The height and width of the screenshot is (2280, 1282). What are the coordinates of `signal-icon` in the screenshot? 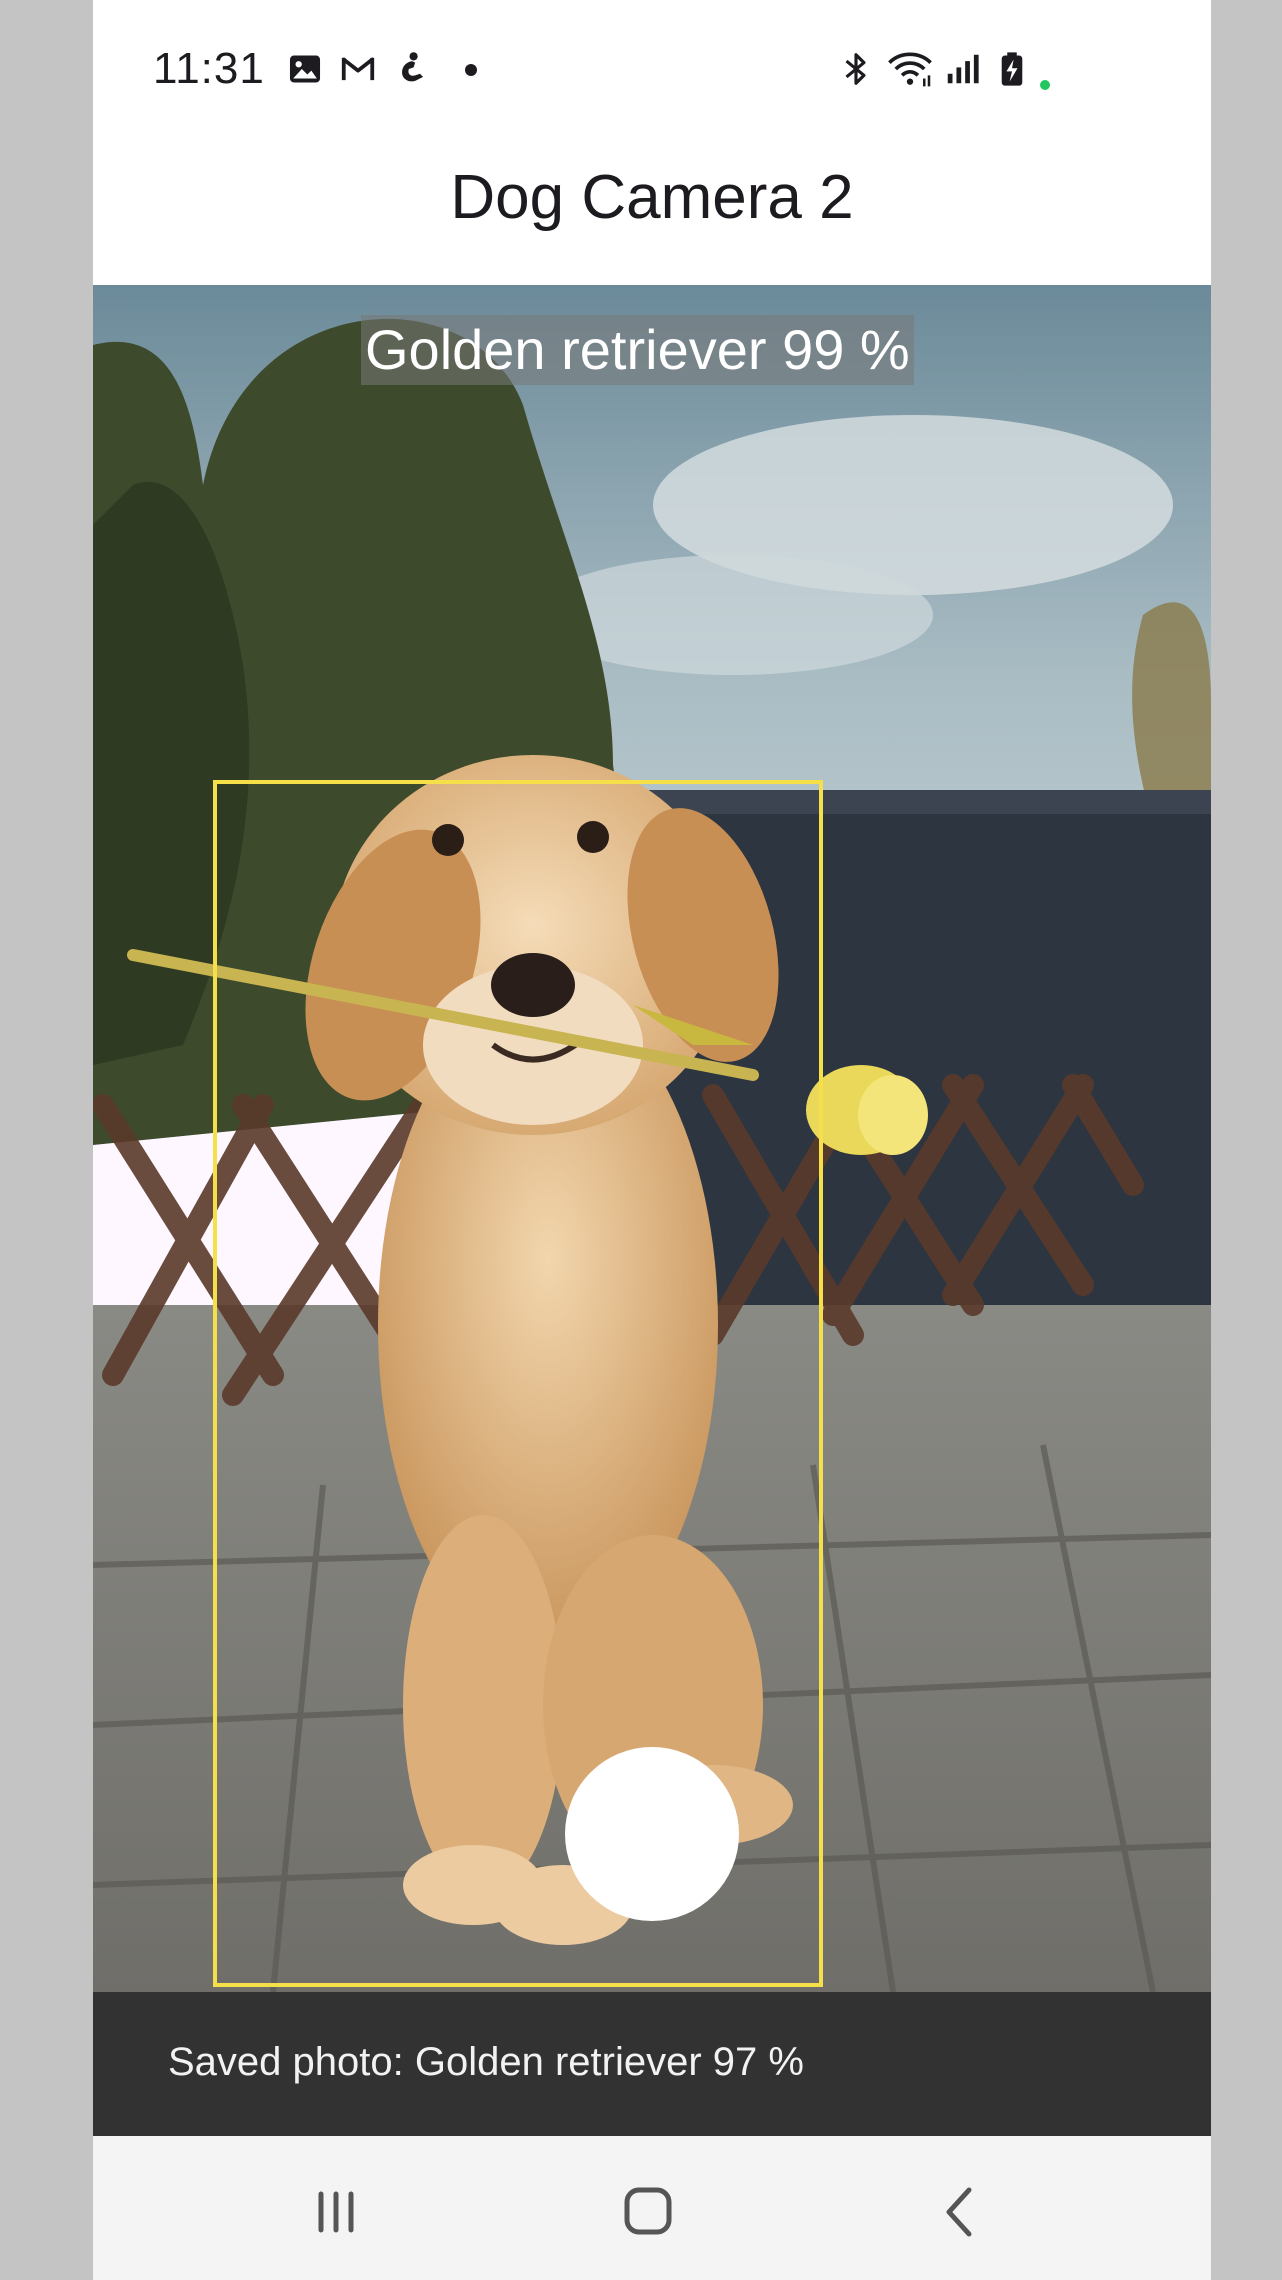 It's located at (962, 69).